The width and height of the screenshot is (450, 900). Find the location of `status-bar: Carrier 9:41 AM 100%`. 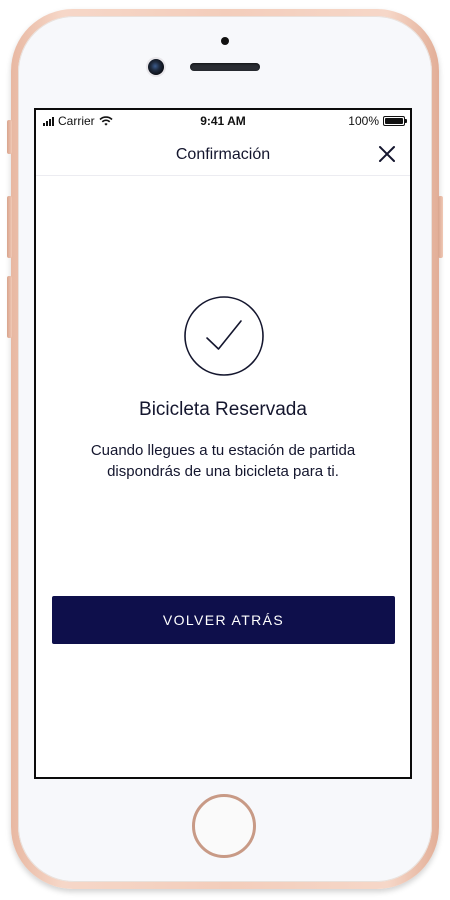

status-bar: Carrier 9:41 AM 100% is located at coordinates (223, 121).